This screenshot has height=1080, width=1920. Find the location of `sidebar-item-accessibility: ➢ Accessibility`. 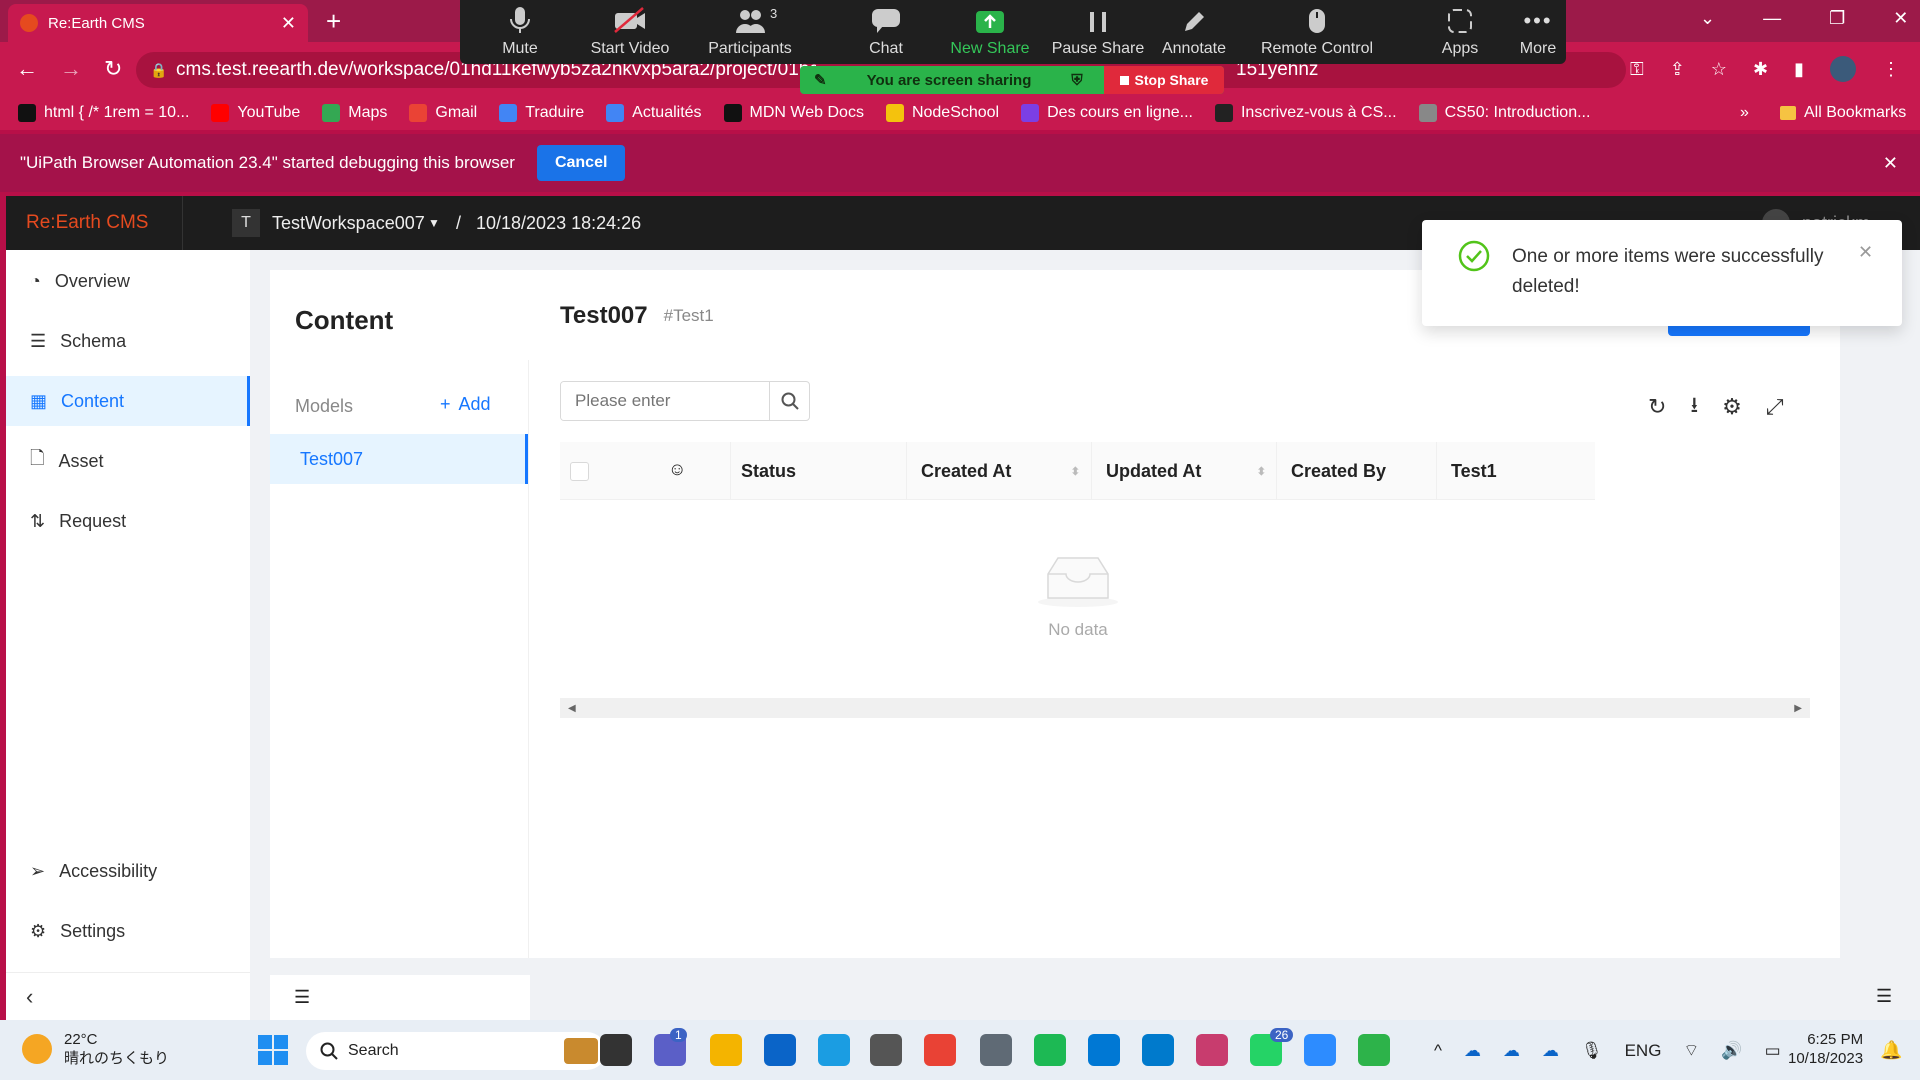

sidebar-item-accessibility: ➢ Accessibility is located at coordinates (128, 871).